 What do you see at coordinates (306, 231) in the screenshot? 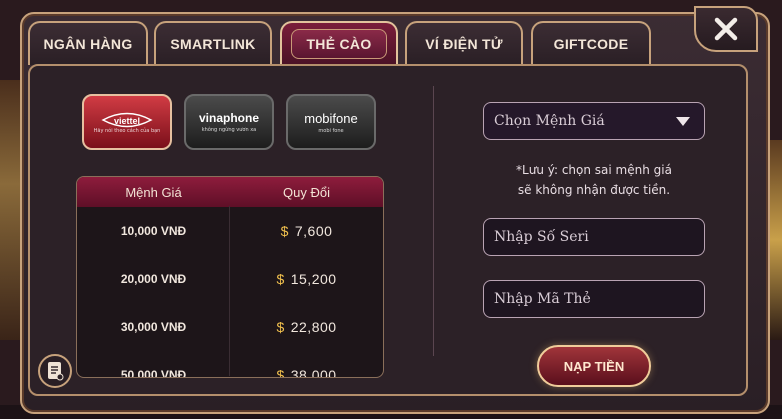
I see `row-value: $7,600` at bounding box center [306, 231].